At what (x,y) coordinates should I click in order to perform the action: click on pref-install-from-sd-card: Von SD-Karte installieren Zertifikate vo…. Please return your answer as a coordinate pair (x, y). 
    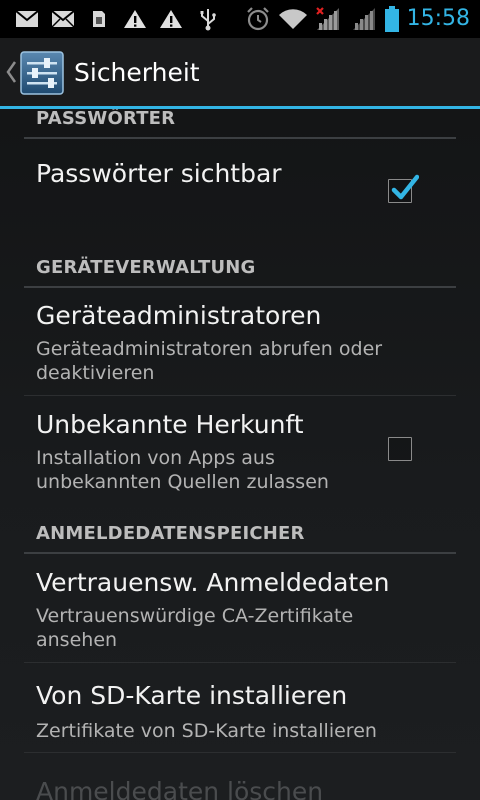
    Looking at the image, I should click on (240, 707).